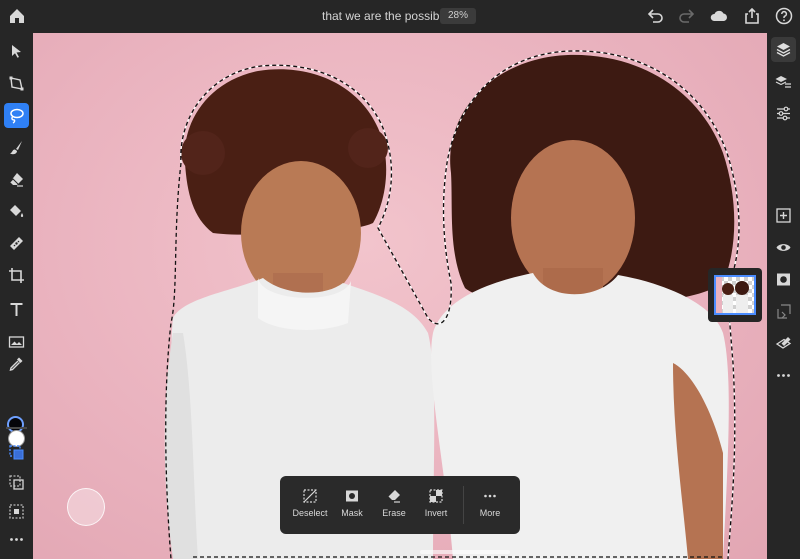 The image size is (800, 559). I want to click on deselect-label: Deselect, so click(310, 513).